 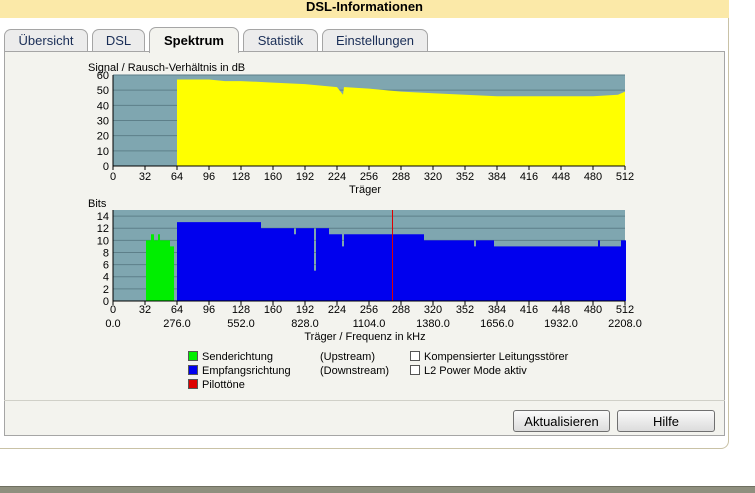 I want to click on bits-x-tick-label: 288, so click(x=401, y=310).